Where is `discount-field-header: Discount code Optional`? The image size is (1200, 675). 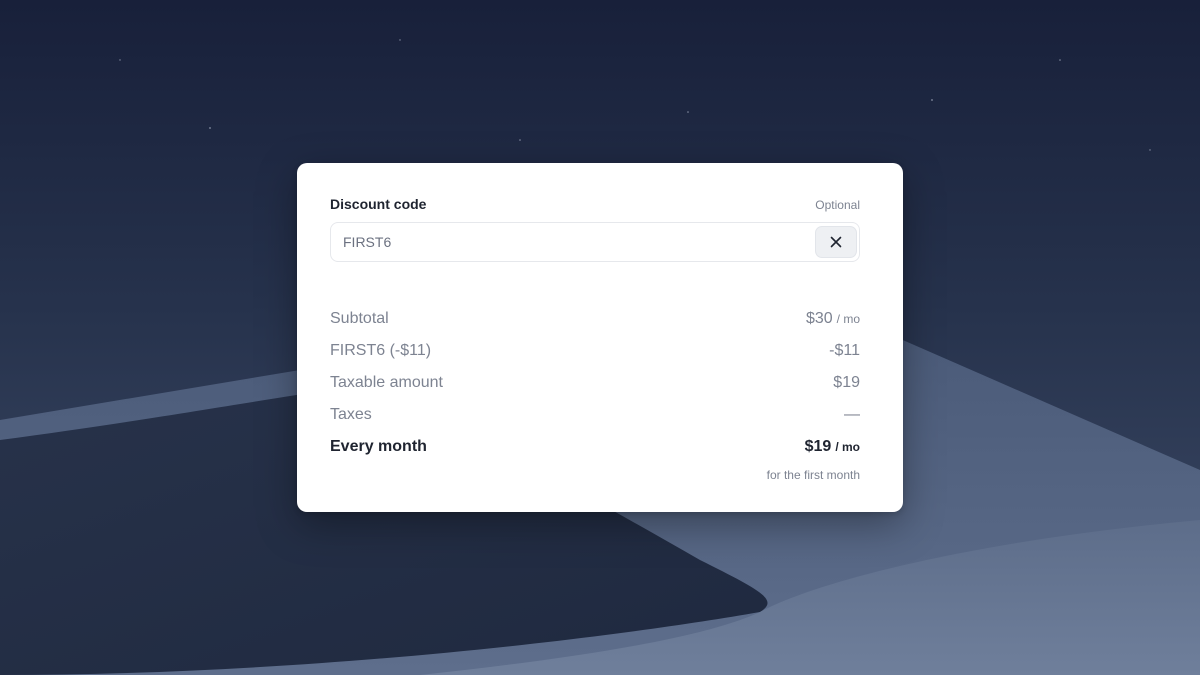
discount-field-header: Discount code Optional is located at coordinates (595, 206).